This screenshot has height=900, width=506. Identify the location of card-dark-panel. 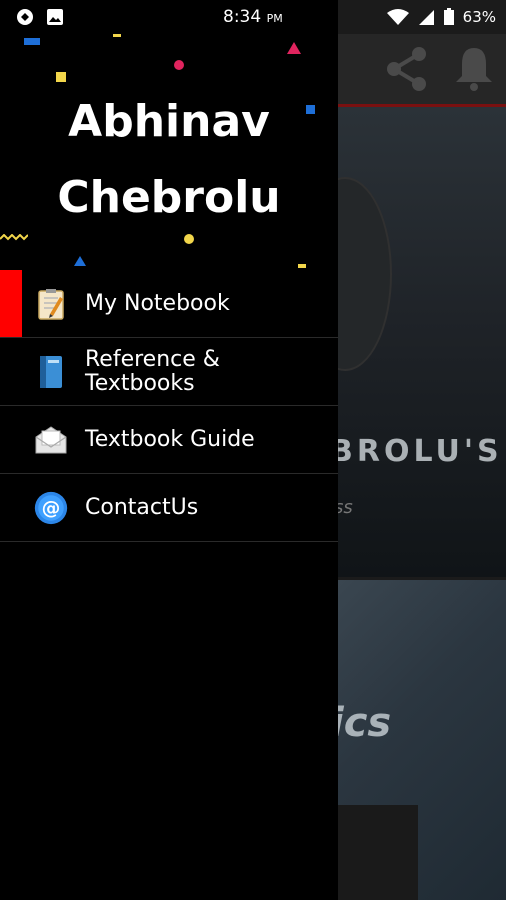
(378, 852).